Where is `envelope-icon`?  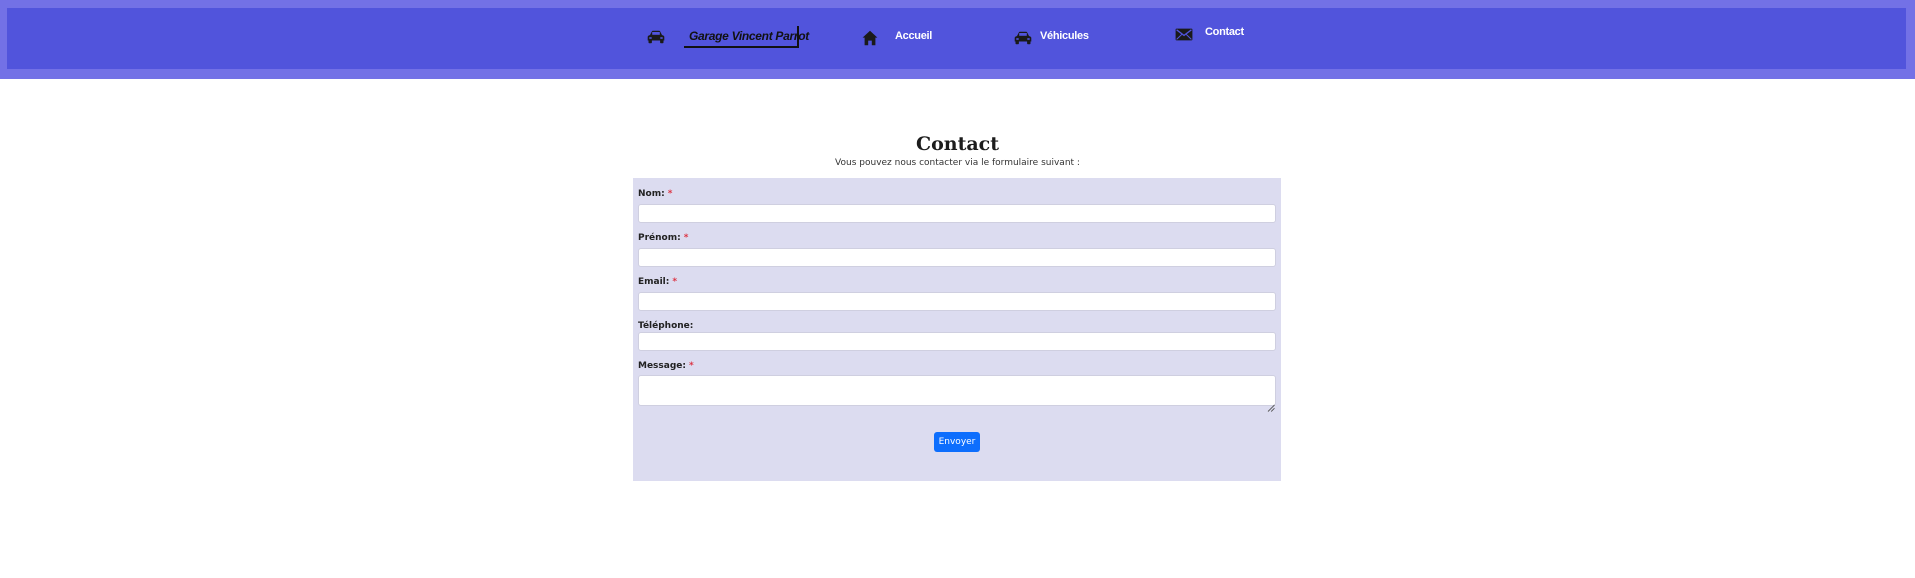 envelope-icon is located at coordinates (1184, 34).